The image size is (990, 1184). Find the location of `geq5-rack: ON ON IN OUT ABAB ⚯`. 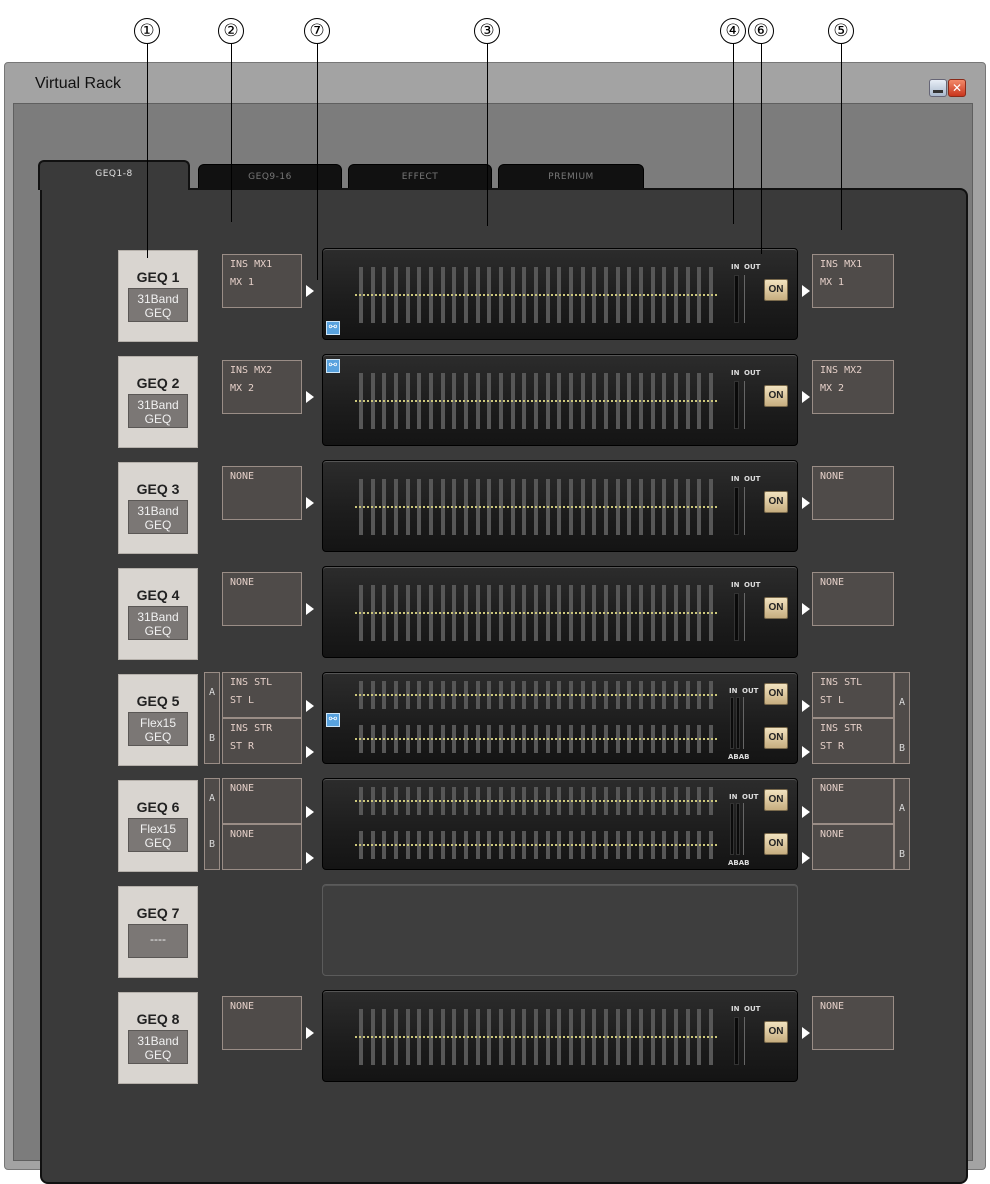

geq5-rack: ON ON IN OUT ABAB ⚯ is located at coordinates (560, 718).